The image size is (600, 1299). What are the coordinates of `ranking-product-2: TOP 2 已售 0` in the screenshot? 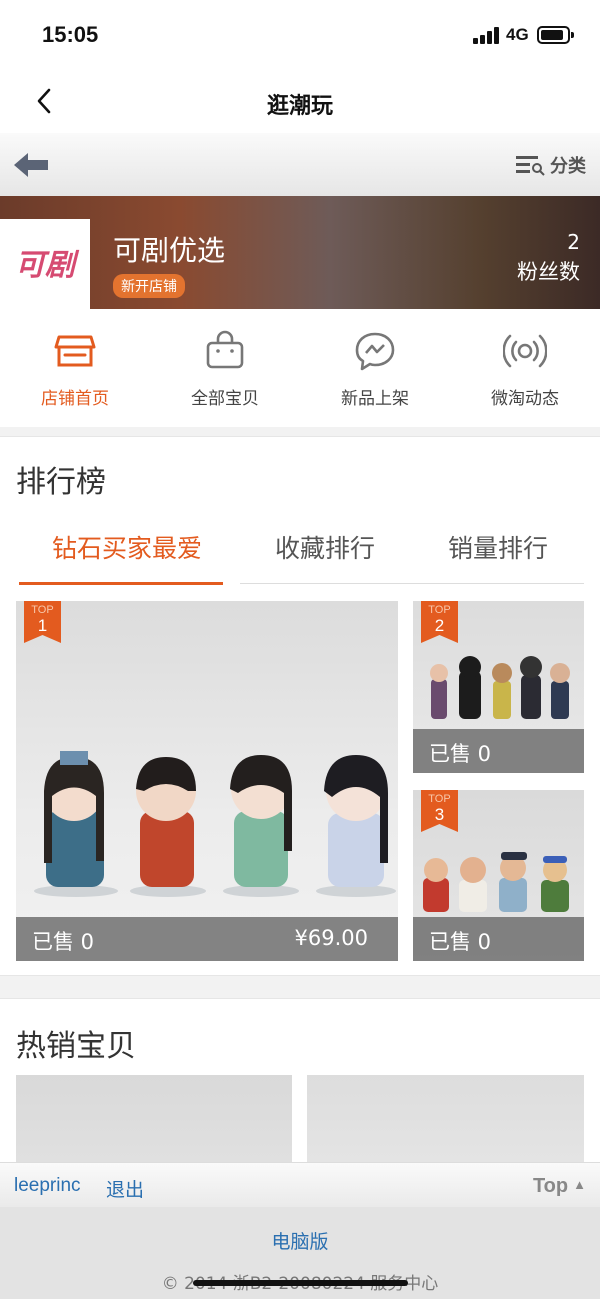 It's located at (498, 687).